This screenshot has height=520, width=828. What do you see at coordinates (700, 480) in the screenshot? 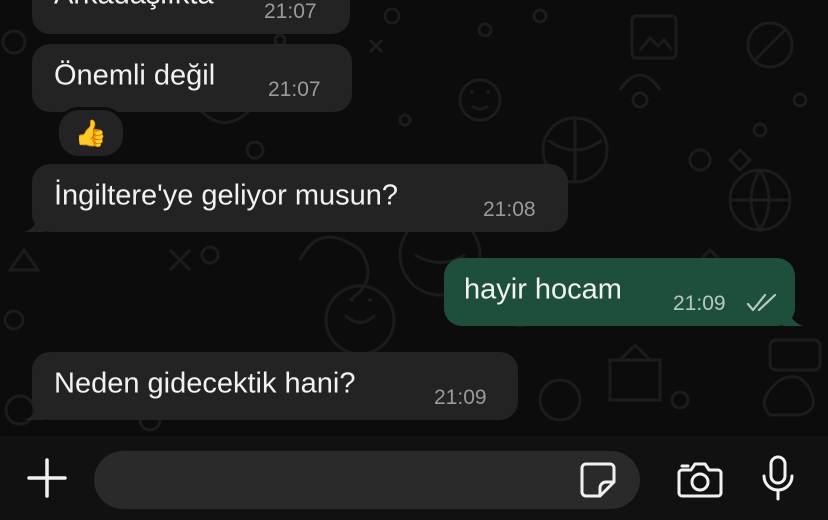
I see `camera-icon` at bounding box center [700, 480].